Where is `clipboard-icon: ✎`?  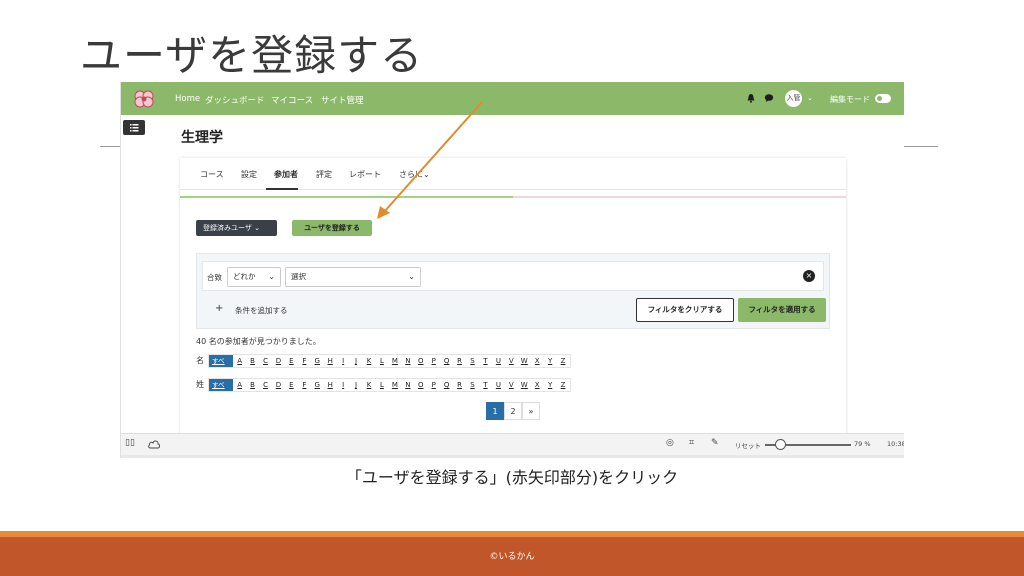 clipboard-icon: ✎ is located at coordinates (715, 443).